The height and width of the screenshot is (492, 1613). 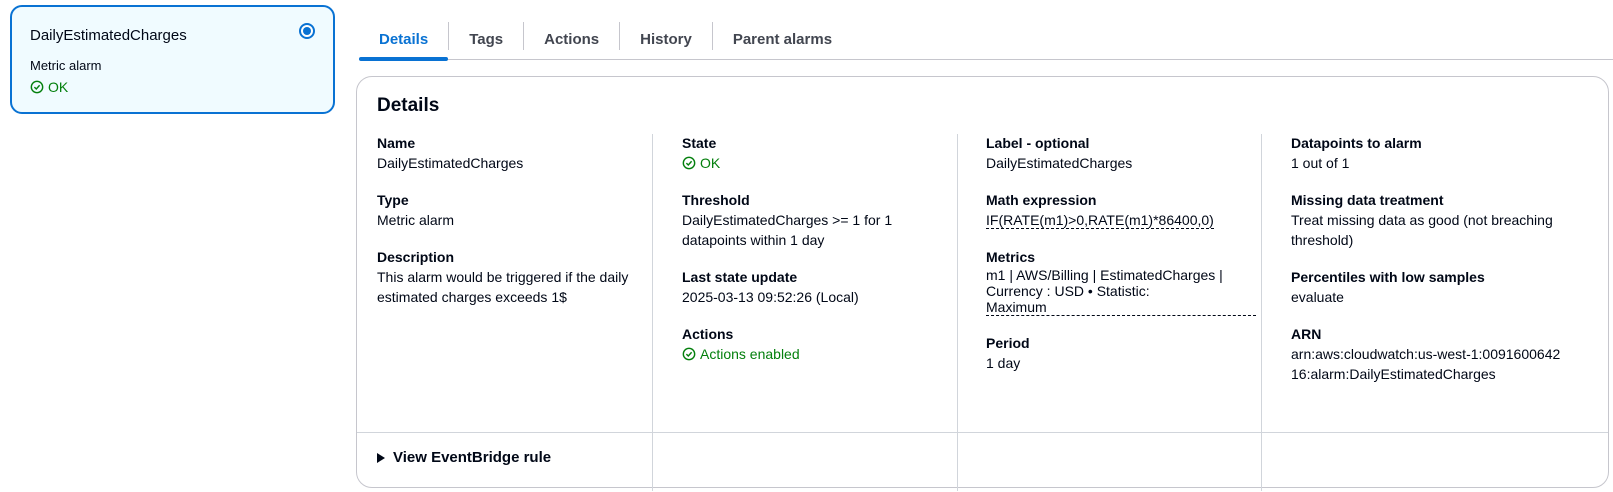 What do you see at coordinates (416, 257) in the screenshot?
I see `description-label: Description` at bounding box center [416, 257].